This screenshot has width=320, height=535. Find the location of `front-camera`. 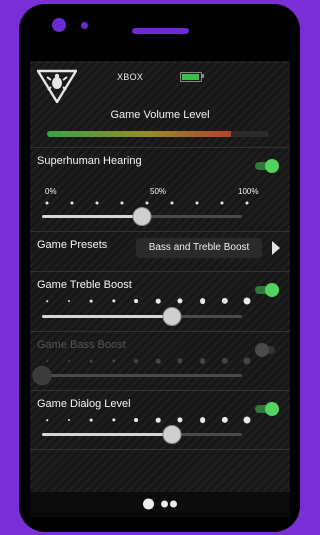

front-camera is located at coordinates (59, 25).